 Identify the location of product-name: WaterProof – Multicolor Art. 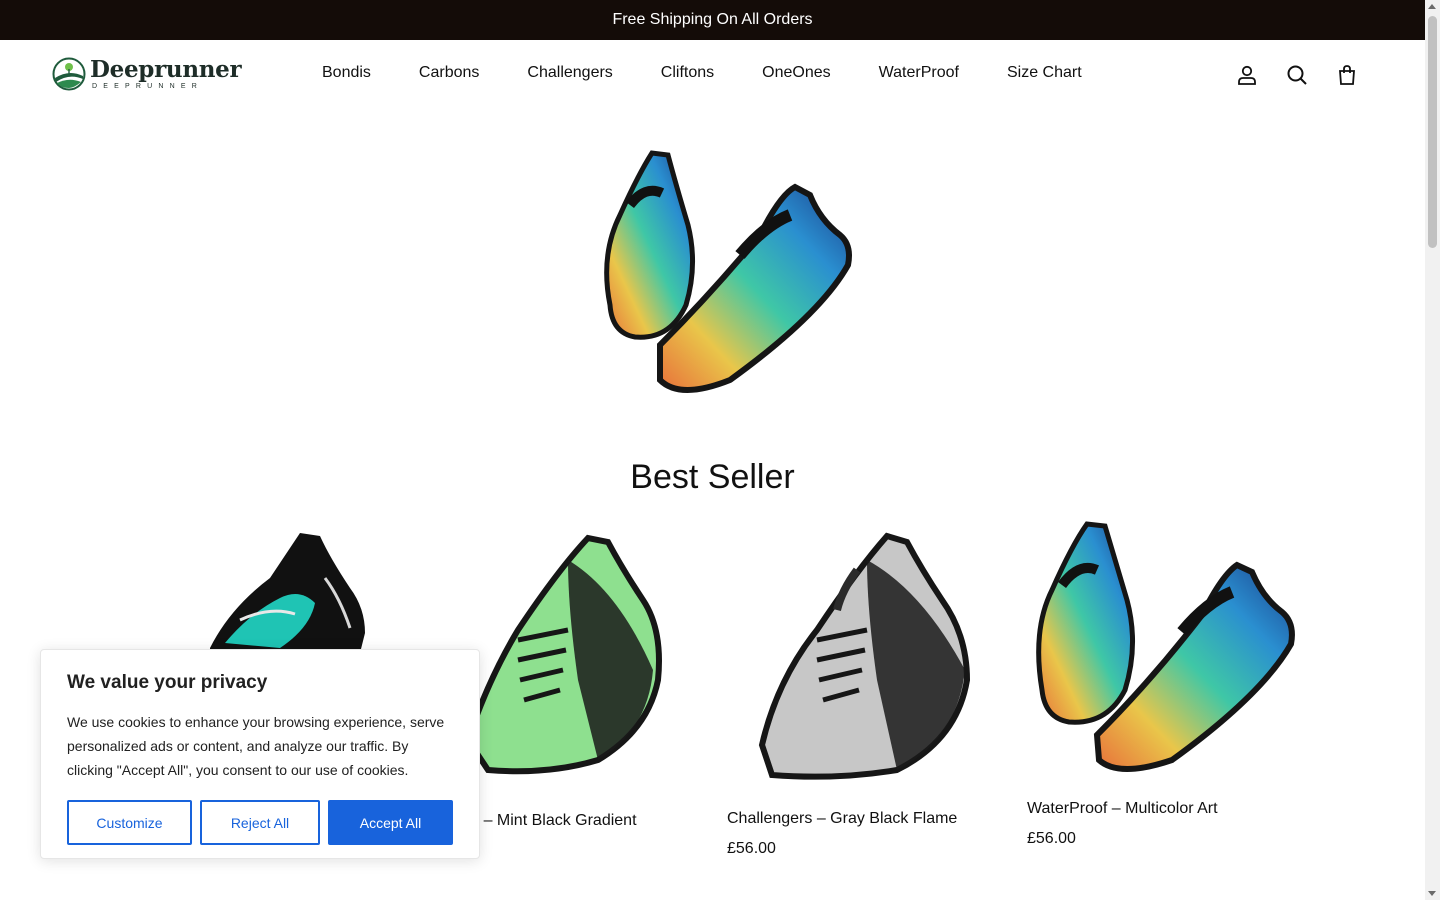
(1161, 809).